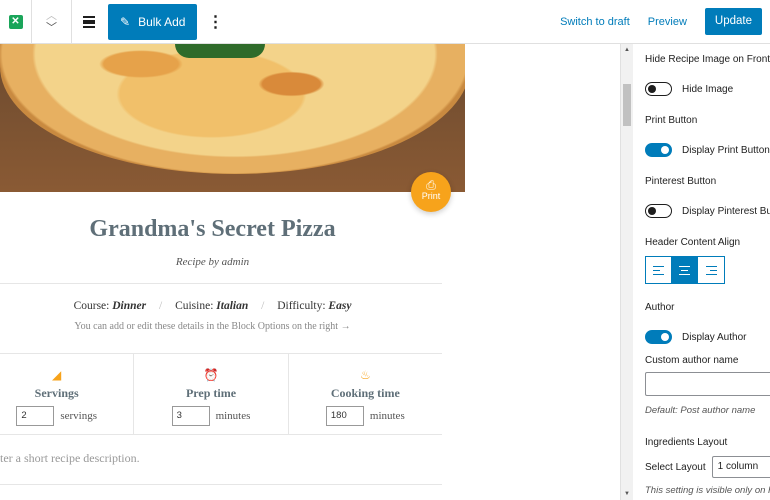 This screenshot has width=770, height=500. I want to click on more-options-button: ⋮, so click(215, 22).